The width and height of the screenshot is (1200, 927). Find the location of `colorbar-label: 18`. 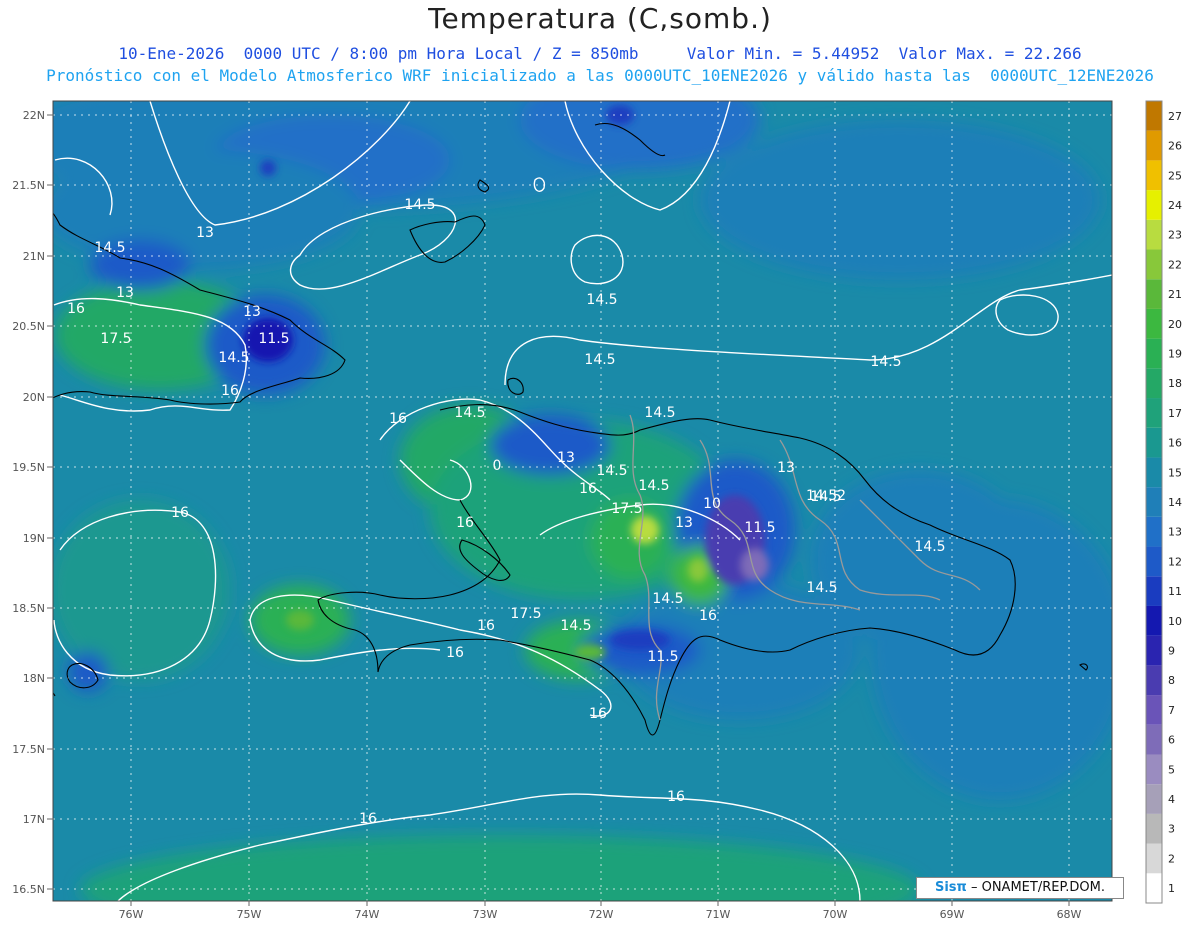

colorbar-label: 18 is located at coordinates (1175, 383).